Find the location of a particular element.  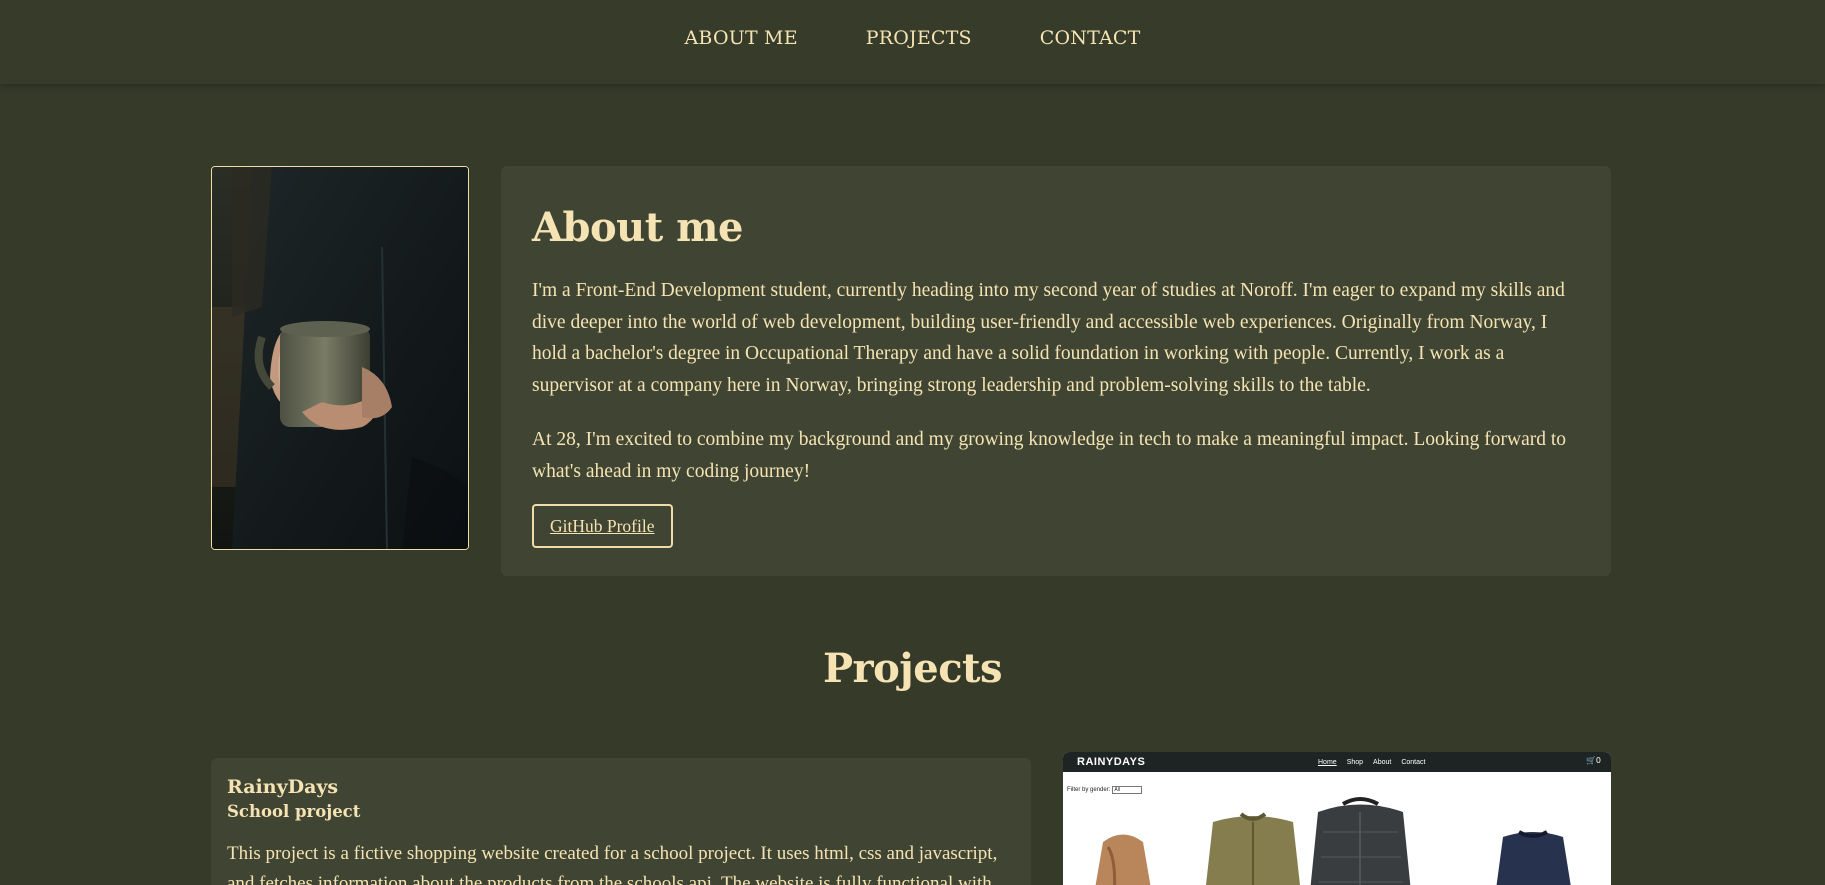

github-profile-button: GitHub Profile is located at coordinates (602, 526).